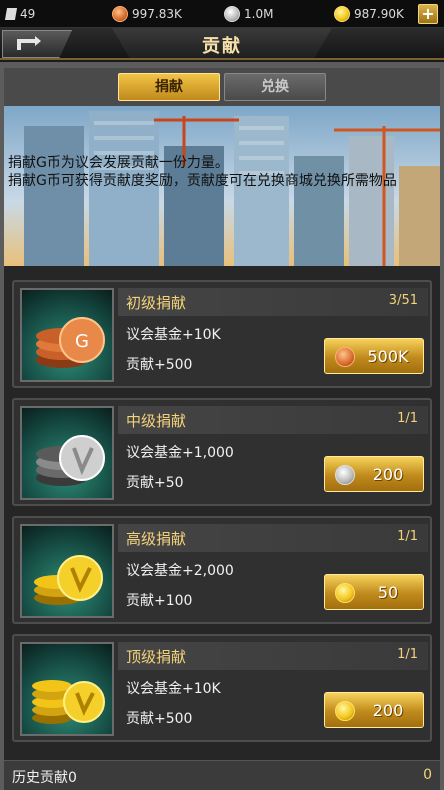 The width and height of the screenshot is (444, 790). I want to click on history-contribution-value: 0, so click(427, 775).